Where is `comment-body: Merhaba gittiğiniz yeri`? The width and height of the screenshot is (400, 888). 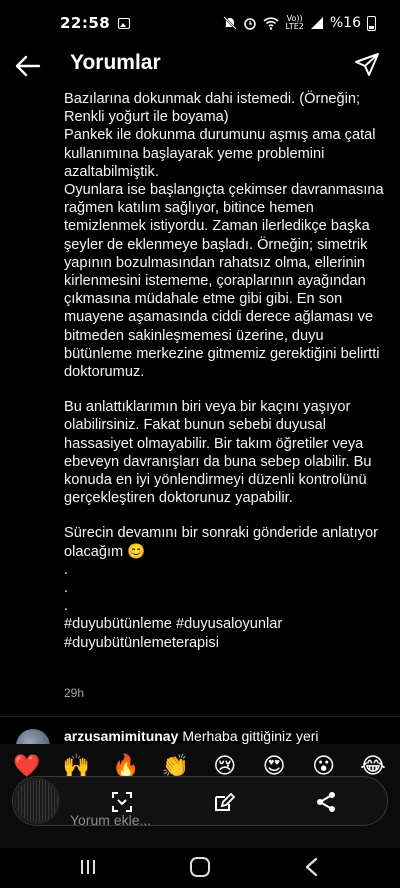
comment-body: Merhaba gittiğiniz yeri is located at coordinates (250, 736).